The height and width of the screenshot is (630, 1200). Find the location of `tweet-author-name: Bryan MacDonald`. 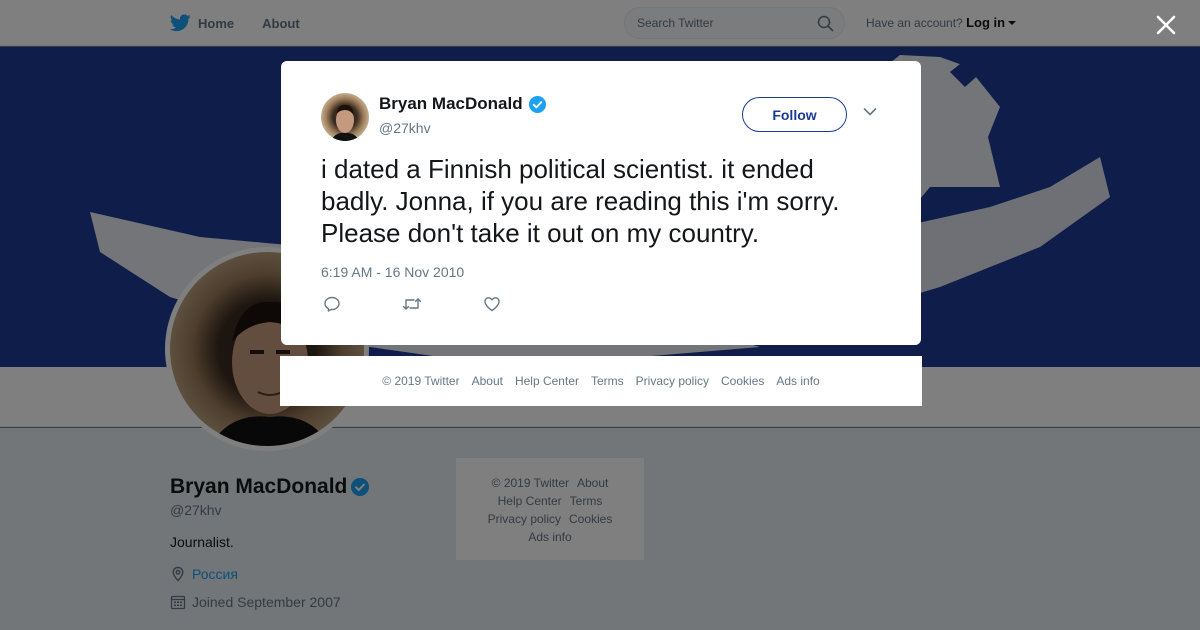

tweet-author-name: Bryan MacDonald is located at coordinates (463, 104).